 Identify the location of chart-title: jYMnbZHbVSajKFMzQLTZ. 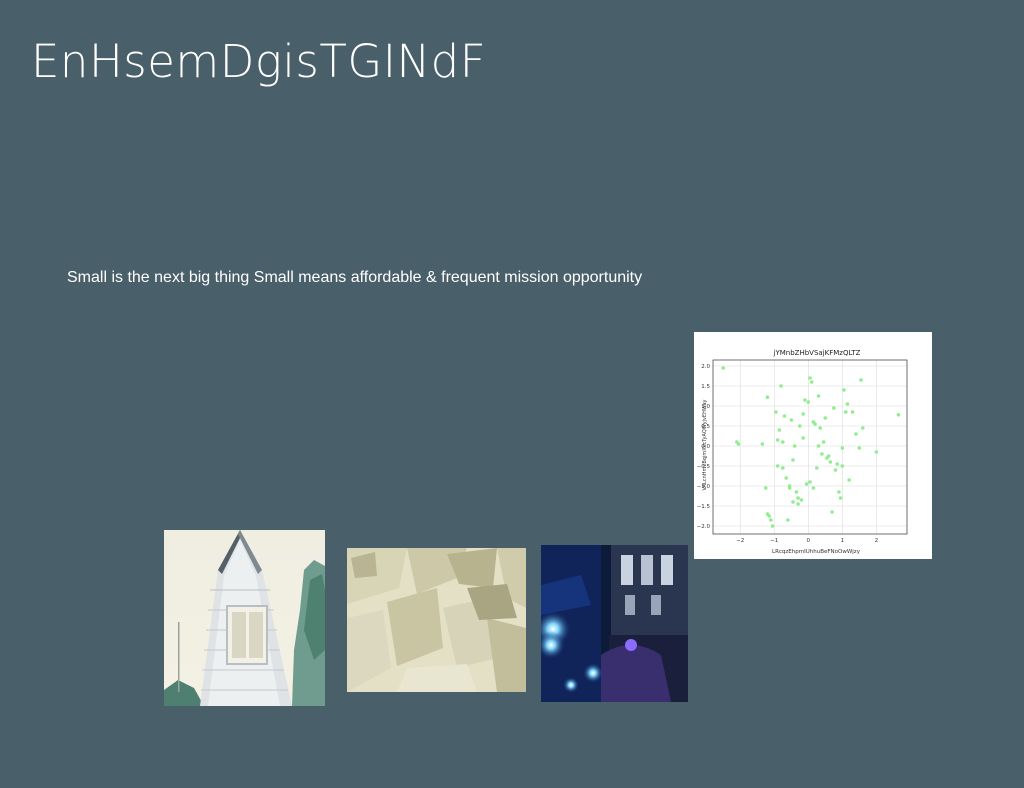
(817, 353).